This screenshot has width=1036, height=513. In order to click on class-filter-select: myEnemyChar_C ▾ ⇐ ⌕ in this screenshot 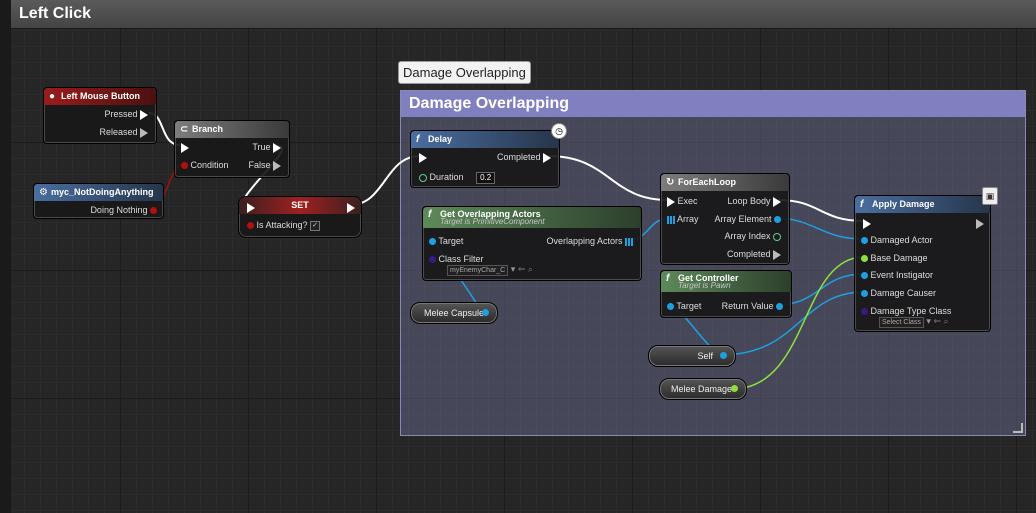, I will do `click(490, 269)`.